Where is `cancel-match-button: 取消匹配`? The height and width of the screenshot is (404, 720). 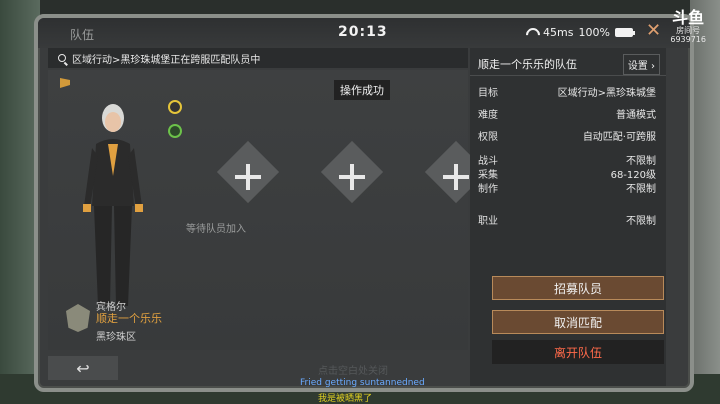 cancel-match-button: 取消匹配 is located at coordinates (578, 322).